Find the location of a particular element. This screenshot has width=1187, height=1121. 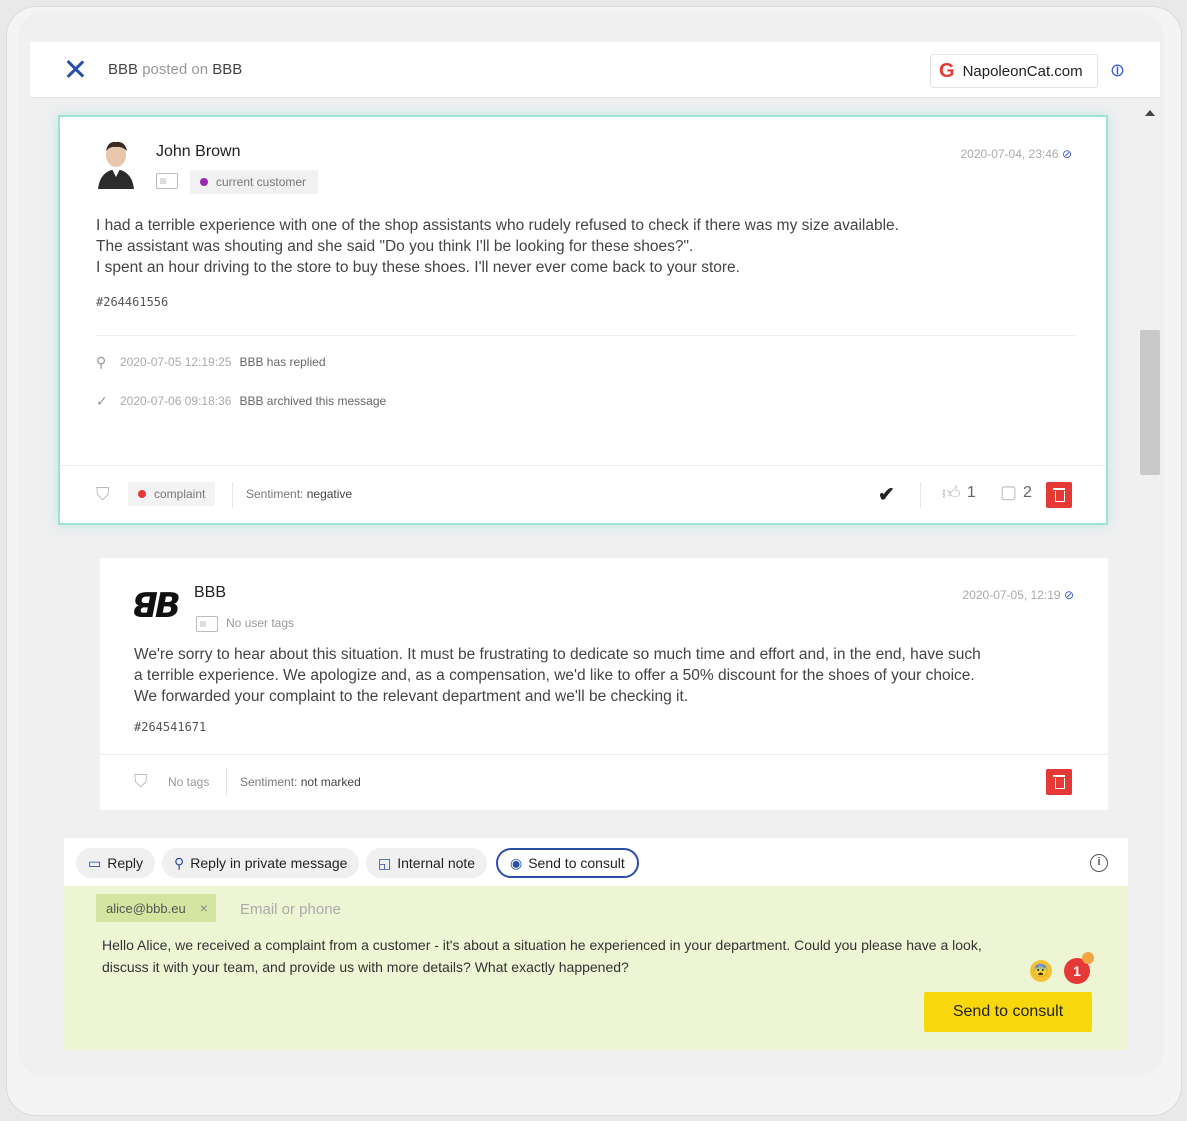

tab-send-to-consult: ◉ Send to consult is located at coordinates (567, 863).